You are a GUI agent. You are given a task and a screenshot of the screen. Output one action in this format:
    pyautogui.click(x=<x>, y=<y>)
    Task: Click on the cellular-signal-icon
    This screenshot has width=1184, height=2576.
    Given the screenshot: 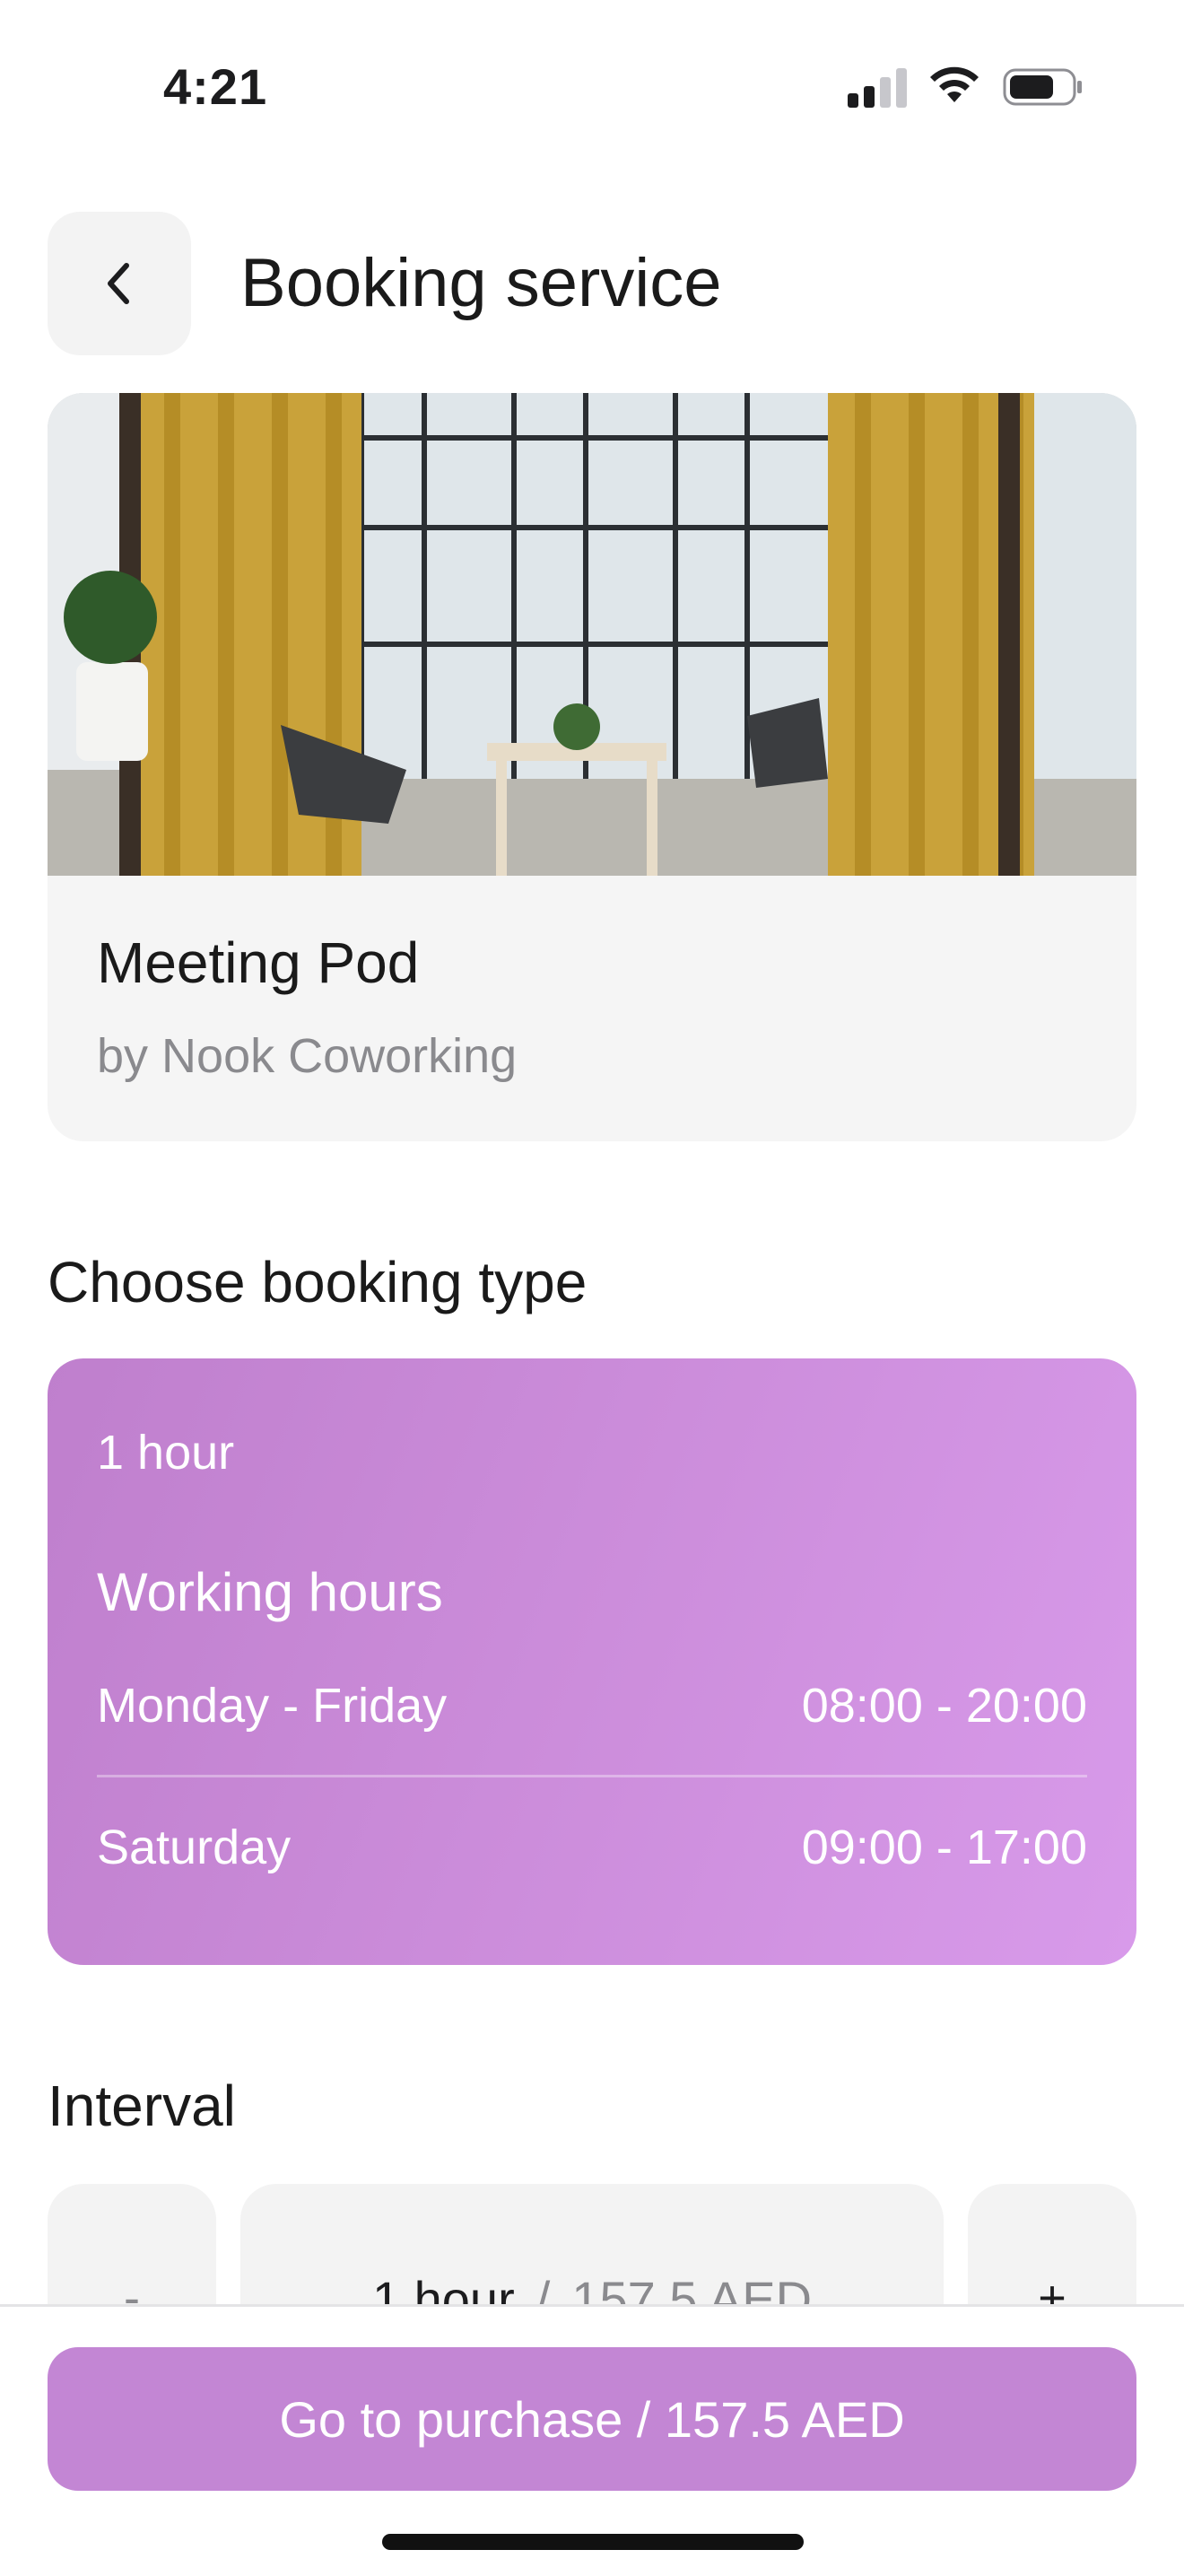 What is the action you would take?
    pyautogui.click(x=879, y=87)
    